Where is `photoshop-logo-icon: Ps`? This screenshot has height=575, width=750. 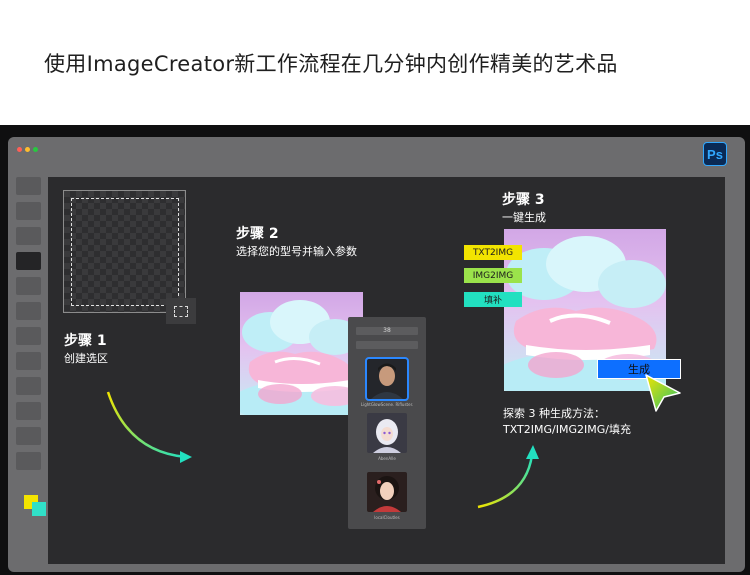
photoshop-logo-icon: Ps is located at coordinates (715, 154).